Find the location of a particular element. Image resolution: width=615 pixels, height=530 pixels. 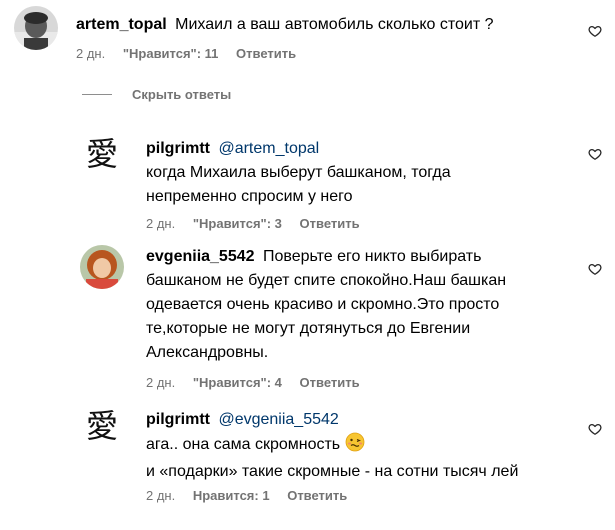

avatar-artem-topal is located at coordinates (36, 28).